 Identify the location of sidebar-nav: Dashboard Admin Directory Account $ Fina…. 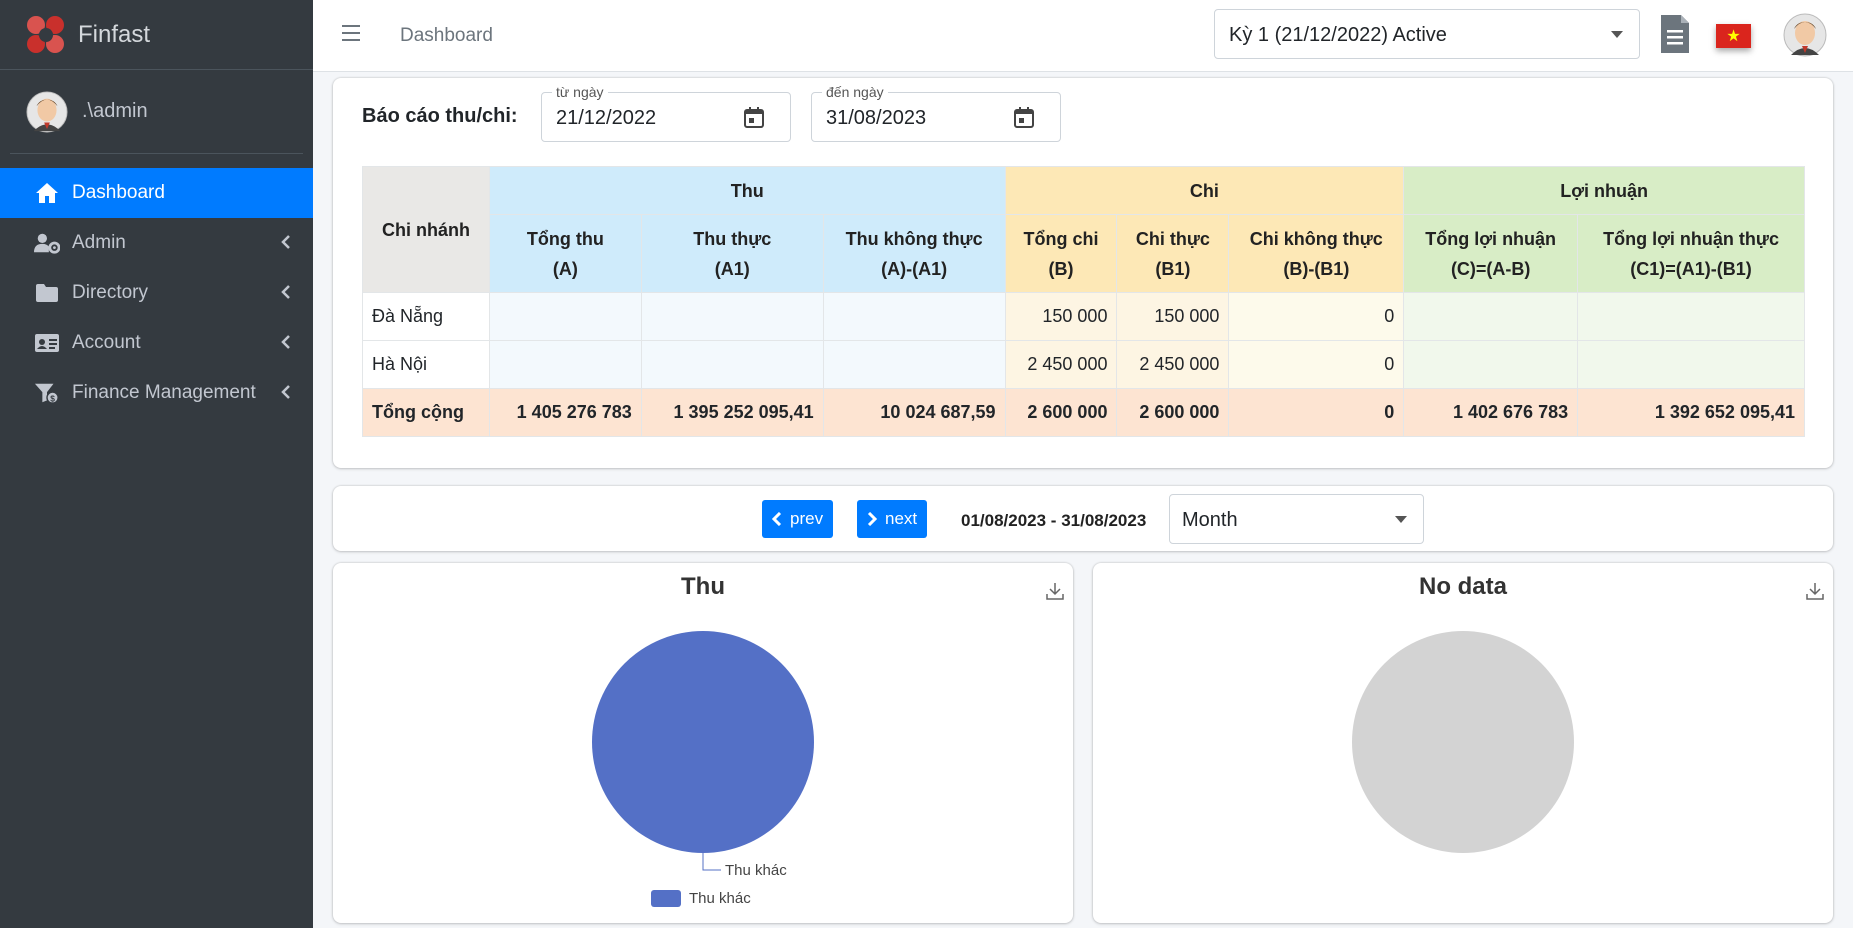
(156, 293).